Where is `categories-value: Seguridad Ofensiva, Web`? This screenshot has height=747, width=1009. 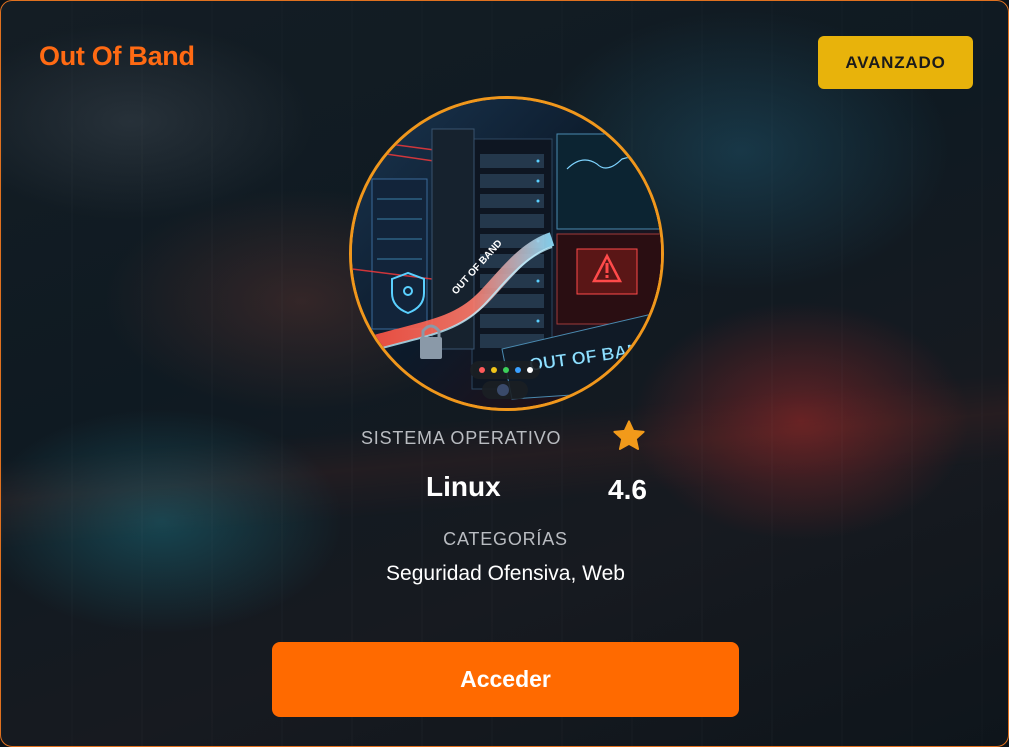 categories-value: Seguridad Ofensiva, Web is located at coordinates (505, 573).